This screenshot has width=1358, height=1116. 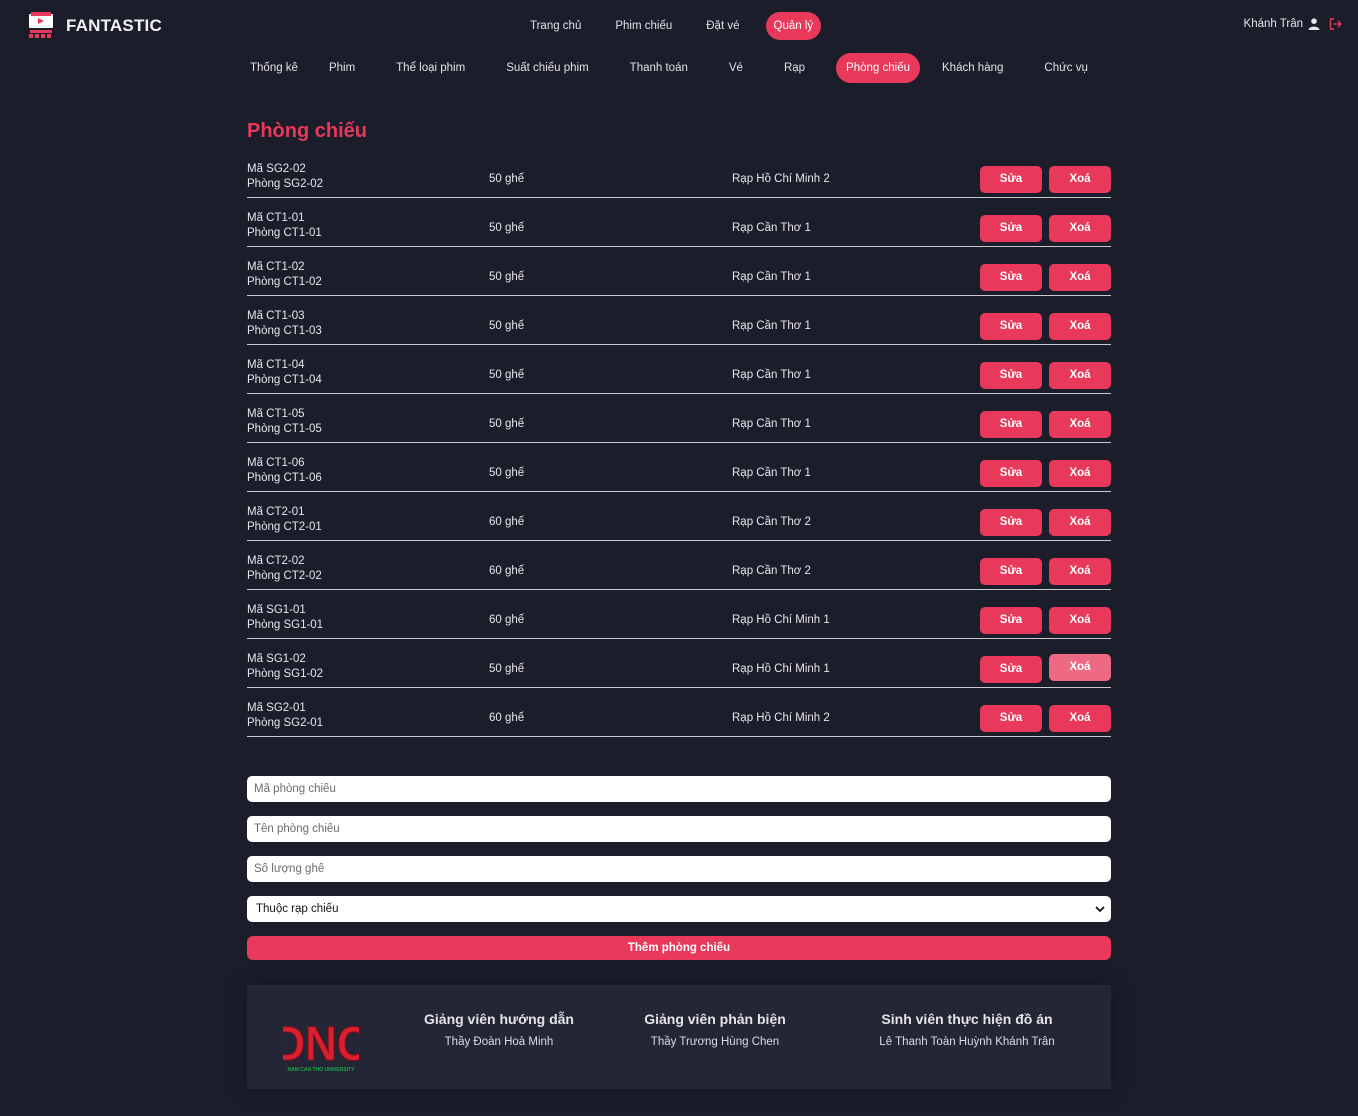 What do you see at coordinates (1335, 24) in the screenshot?
I see `logout-icon` at bounding box center [1335, 24].